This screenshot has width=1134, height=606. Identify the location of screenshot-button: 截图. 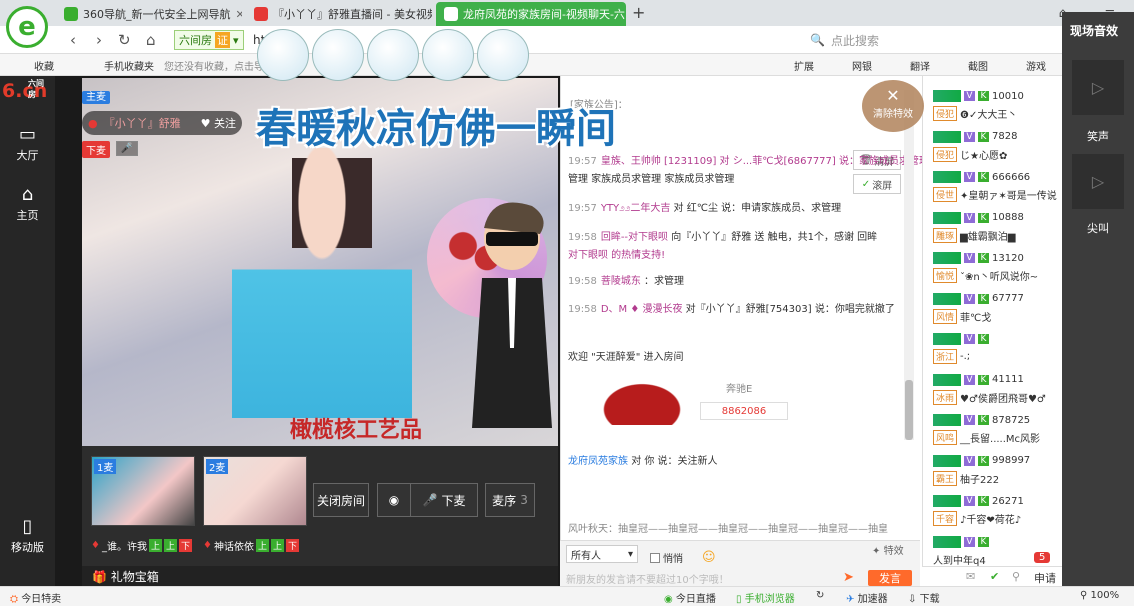
(978, 65).